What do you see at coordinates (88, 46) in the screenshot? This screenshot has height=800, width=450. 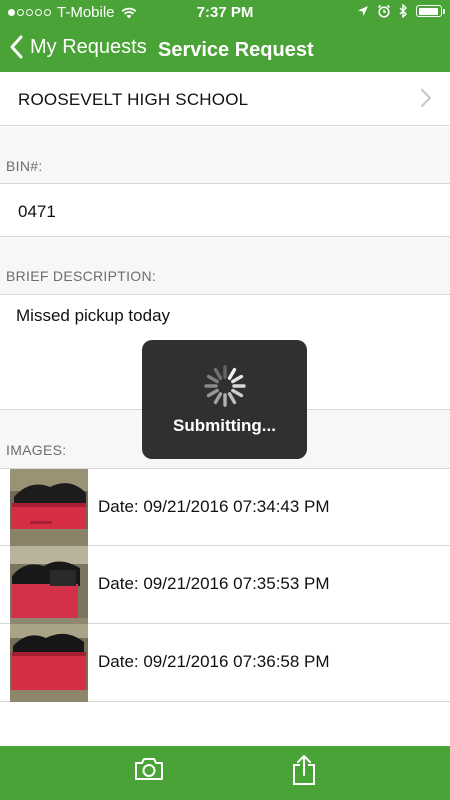 I see `back-label: My Requests` at bounding box center [88, 46].